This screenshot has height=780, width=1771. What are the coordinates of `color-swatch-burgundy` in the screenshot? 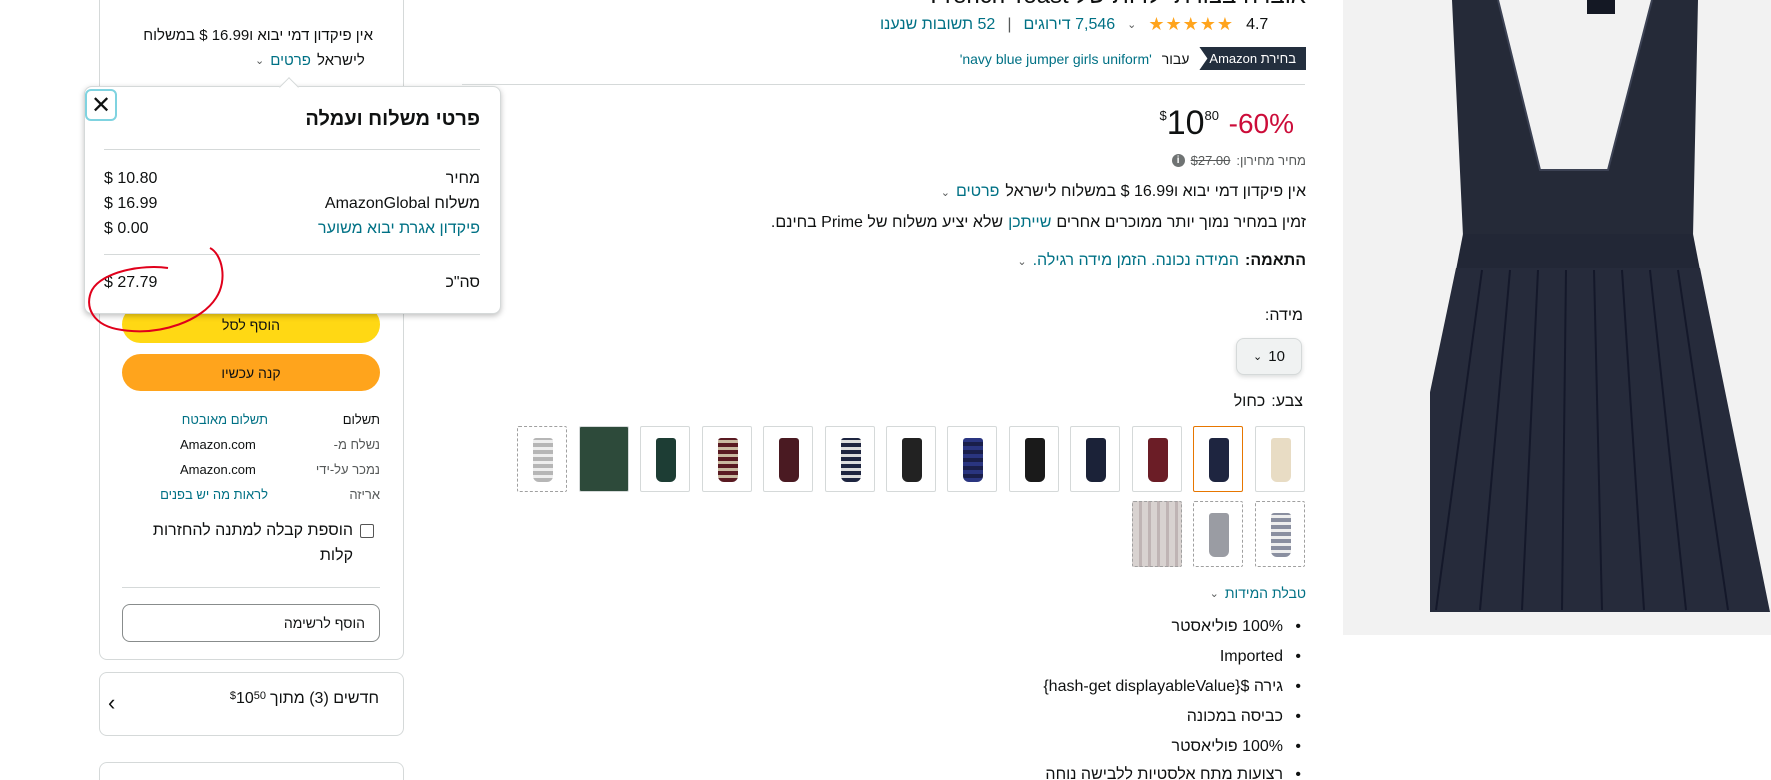 It's located at (1157, 459).